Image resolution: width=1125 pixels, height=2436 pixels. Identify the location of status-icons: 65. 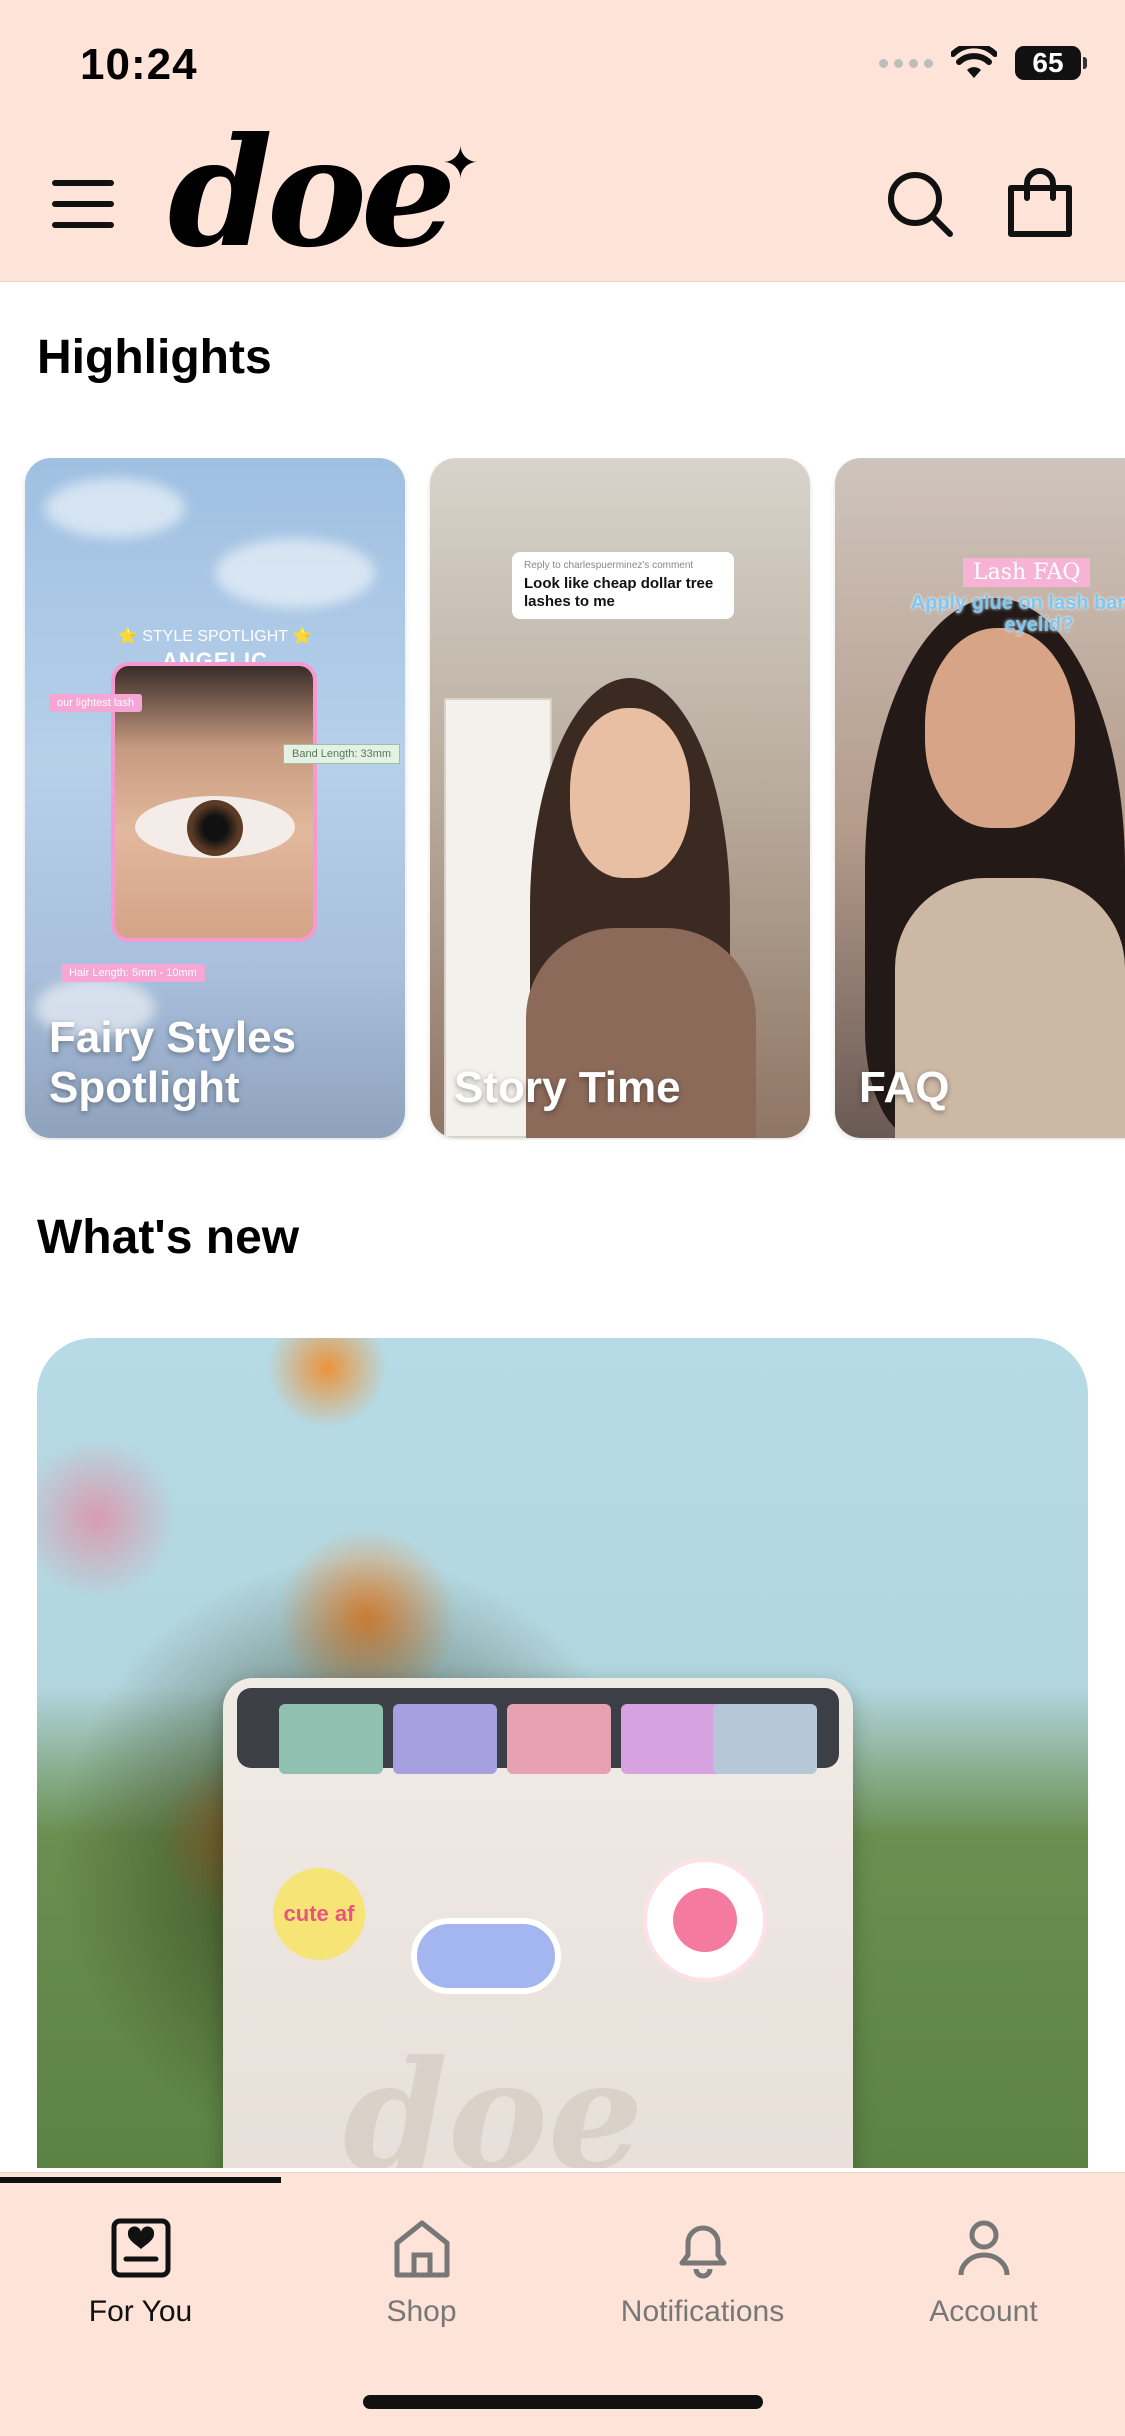
(983, 63).